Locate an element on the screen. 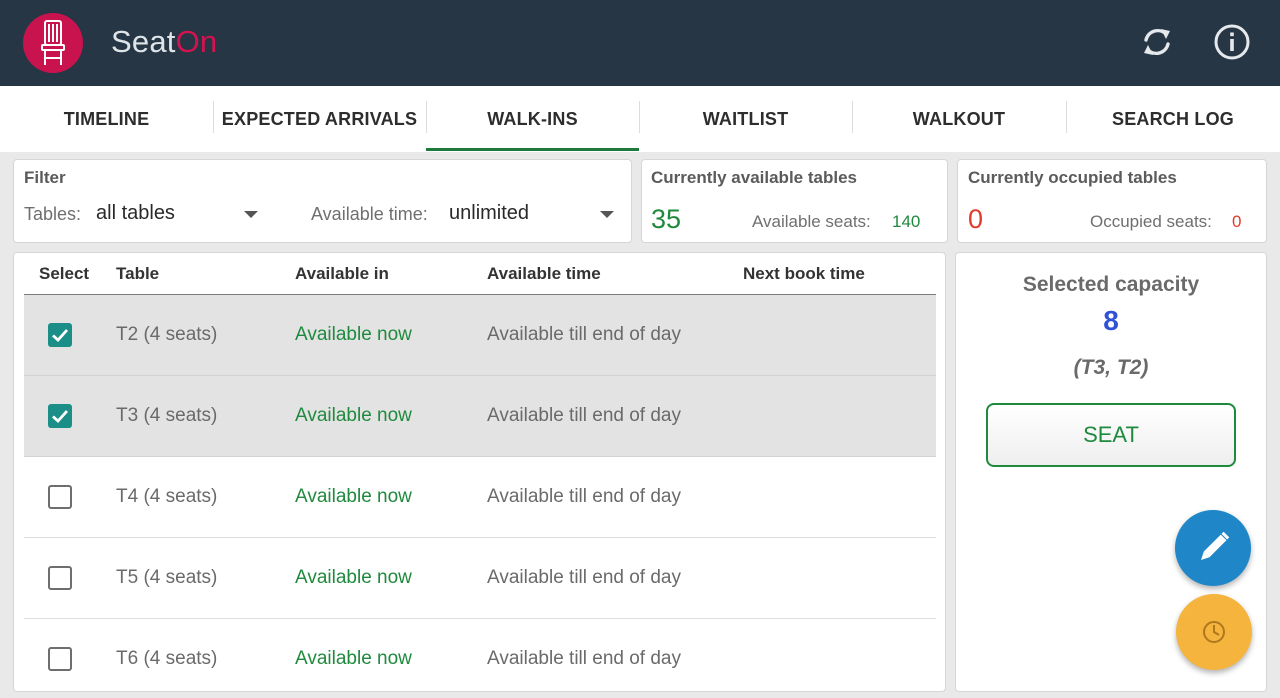  time-filter-label: Available time: is located at coordinates (369, 214).